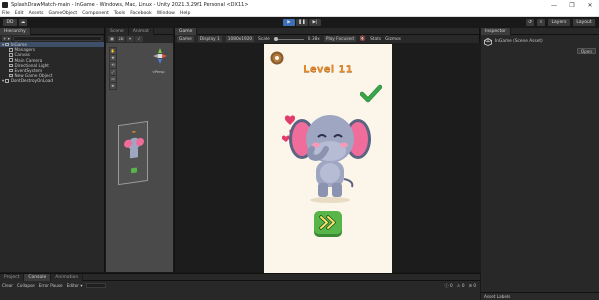  What do you see at coordinates (12, 277) in the screenshot?
I see `tab-project: Project` at bounding box center [12, 277].